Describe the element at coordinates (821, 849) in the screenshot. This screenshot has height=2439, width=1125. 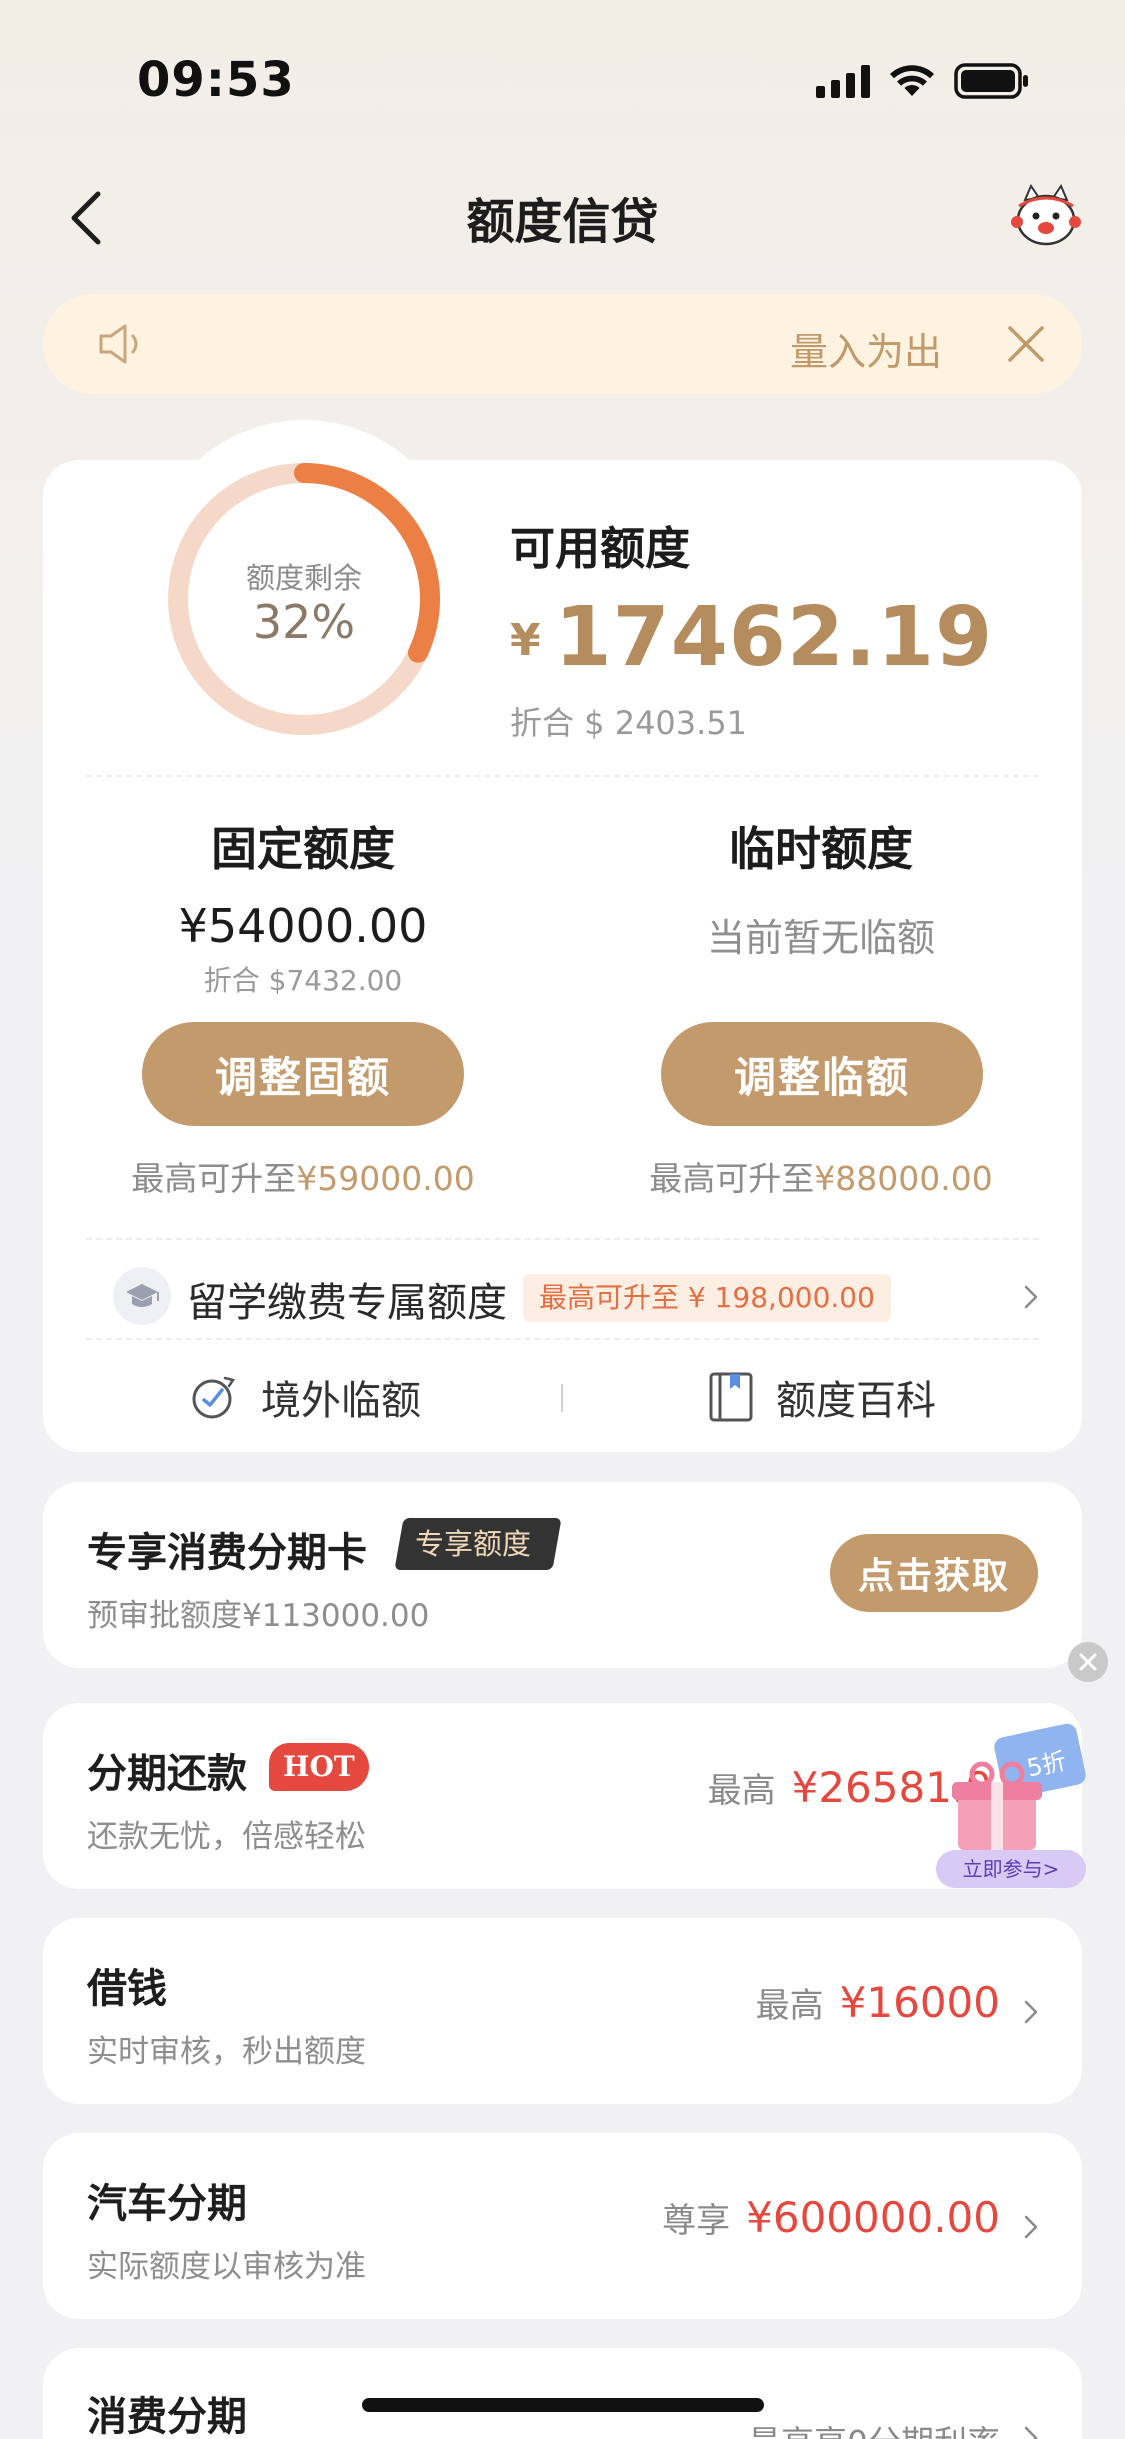
I see `temporary-limit-title: 临时额度` at that location.